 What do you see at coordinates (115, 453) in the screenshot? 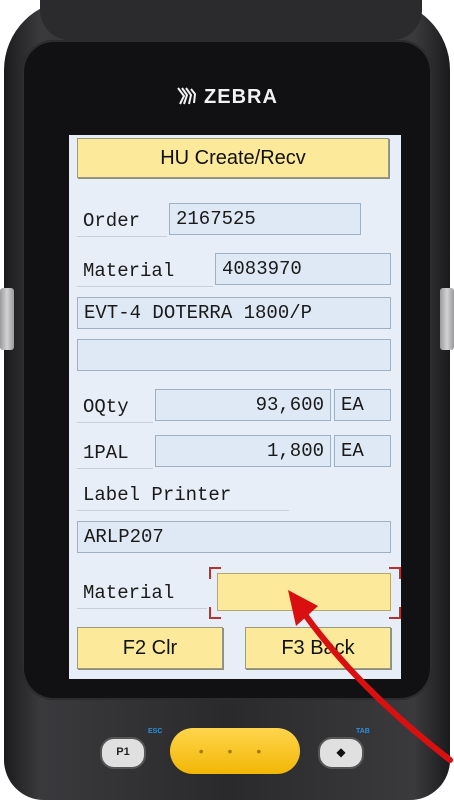
I see `pal-label: 1PAL` at bounding box center [115, 453].